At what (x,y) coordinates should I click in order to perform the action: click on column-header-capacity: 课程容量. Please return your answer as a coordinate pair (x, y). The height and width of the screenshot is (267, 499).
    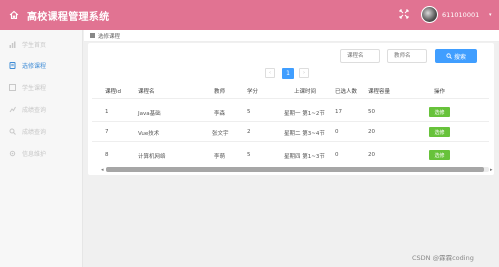
    Looking at the image, I should click on (379, 92).